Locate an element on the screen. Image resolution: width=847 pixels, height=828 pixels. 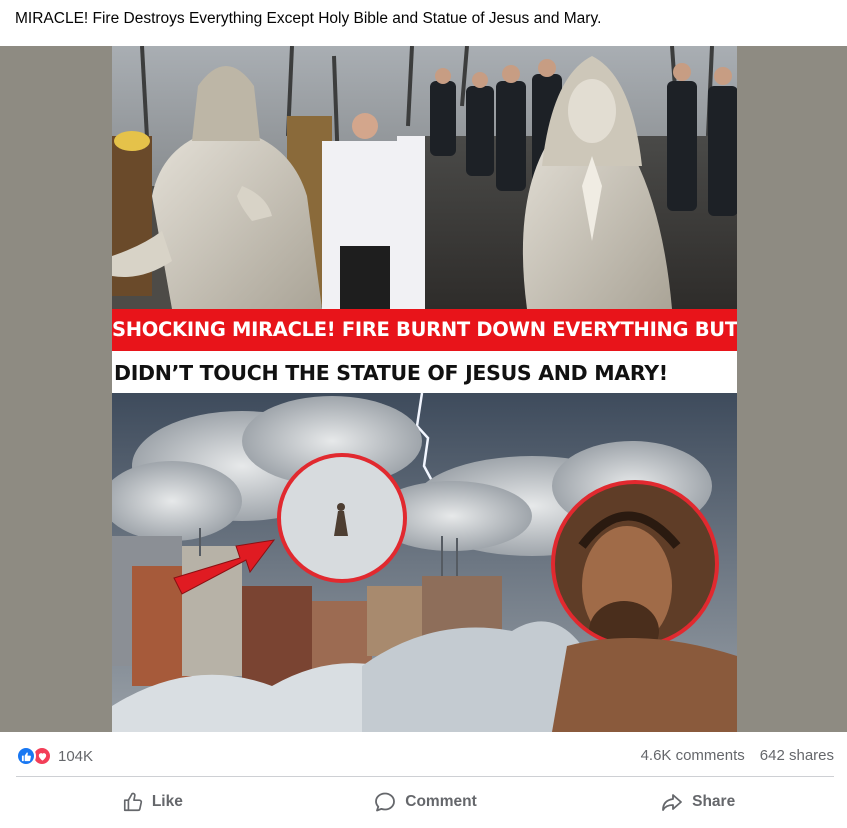
comment-bubble-icon is located at coordinates (385, 802).